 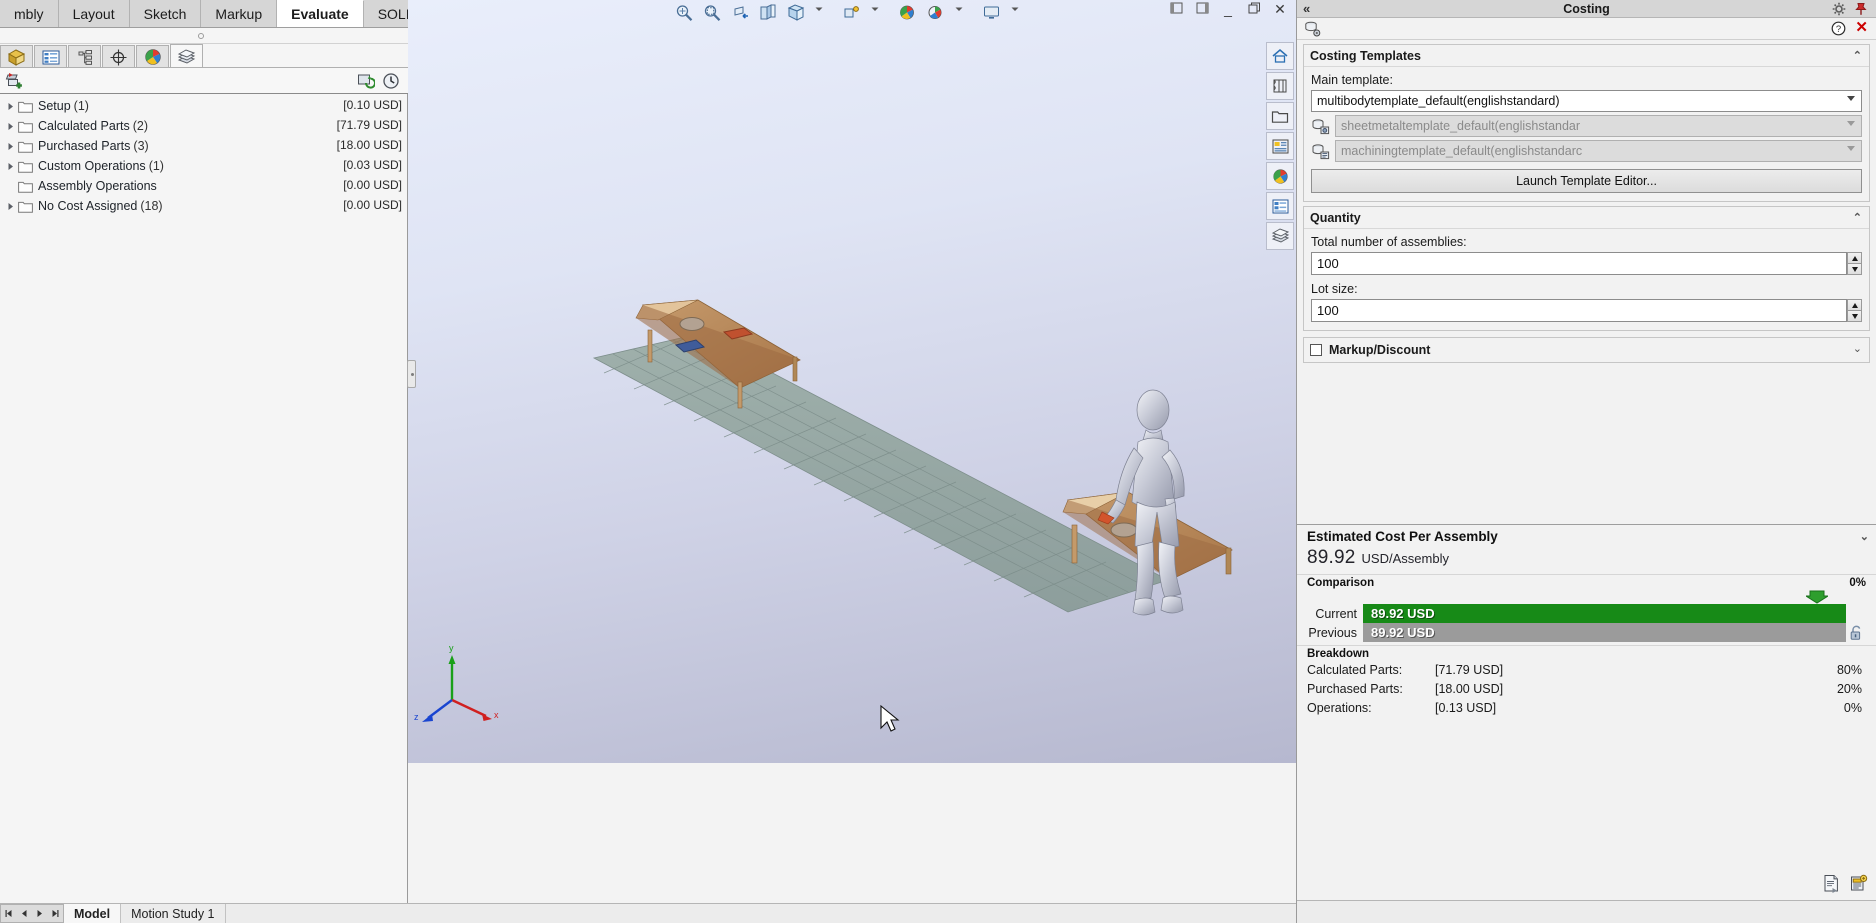 What do you see at coordinates (1402, 536) in the screenshot?
I see `estimated-cost-title: Estimated Cost Per Assembly` at bounding box center [1402, 536].